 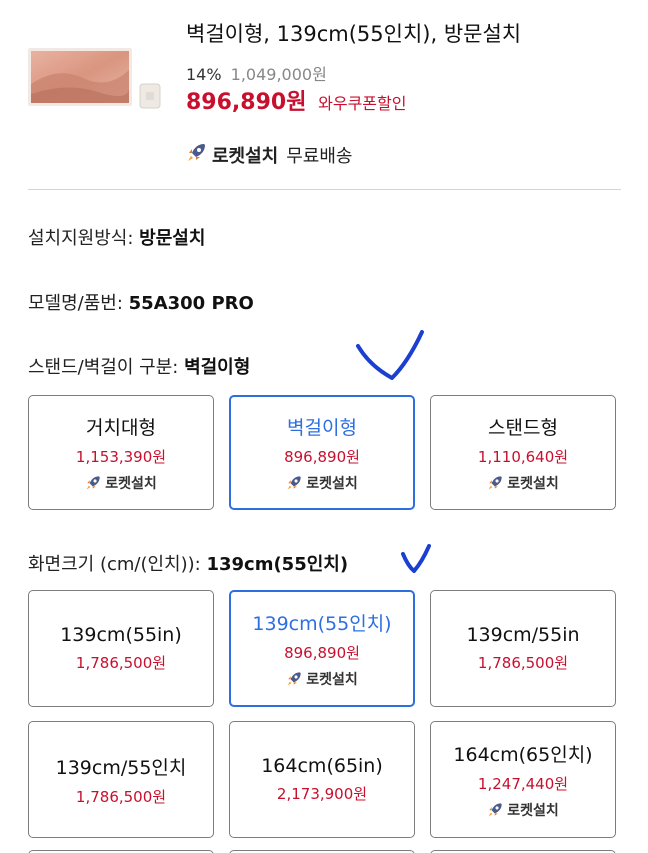 I want to click on option-stand-mount: 거치대형 1,153,390원 로켓설치, so click(x=121, y=452).